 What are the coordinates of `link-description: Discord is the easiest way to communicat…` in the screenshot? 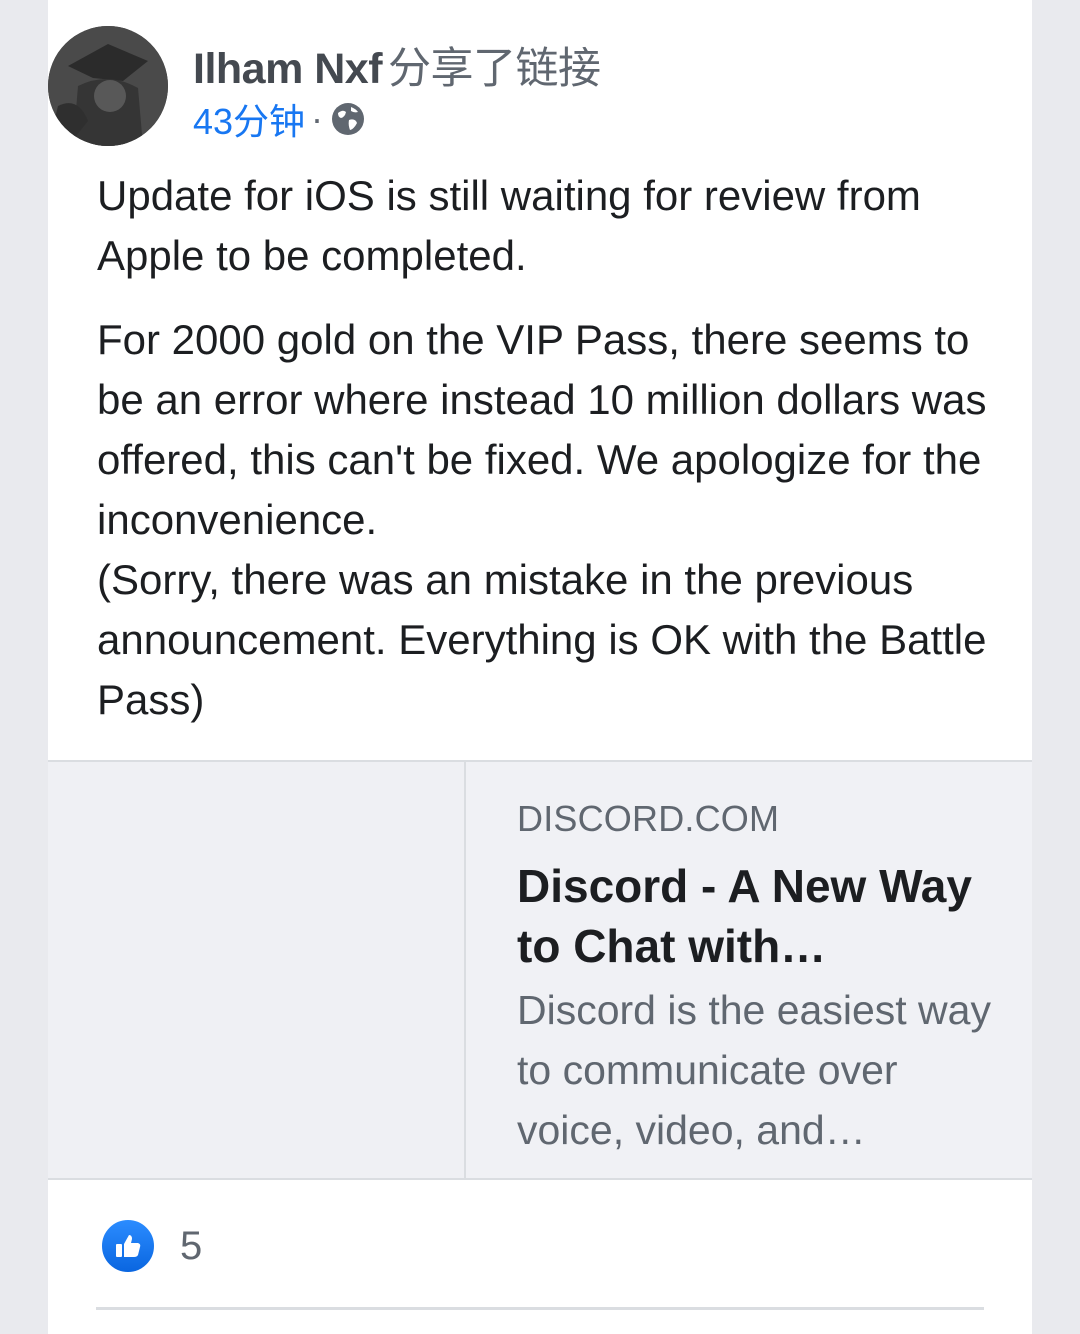 It's located at (754, 1070).